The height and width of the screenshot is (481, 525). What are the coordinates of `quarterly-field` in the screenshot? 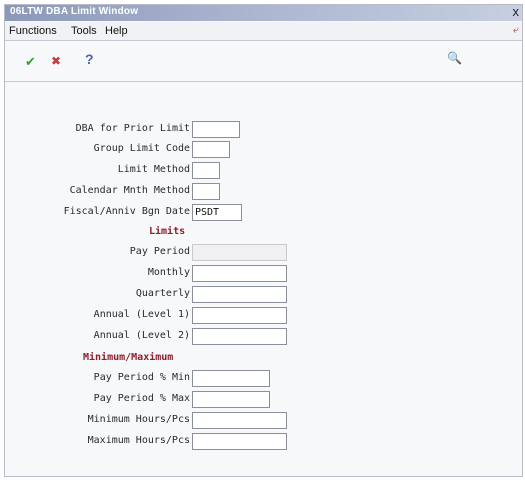 It's located at (239, 294).